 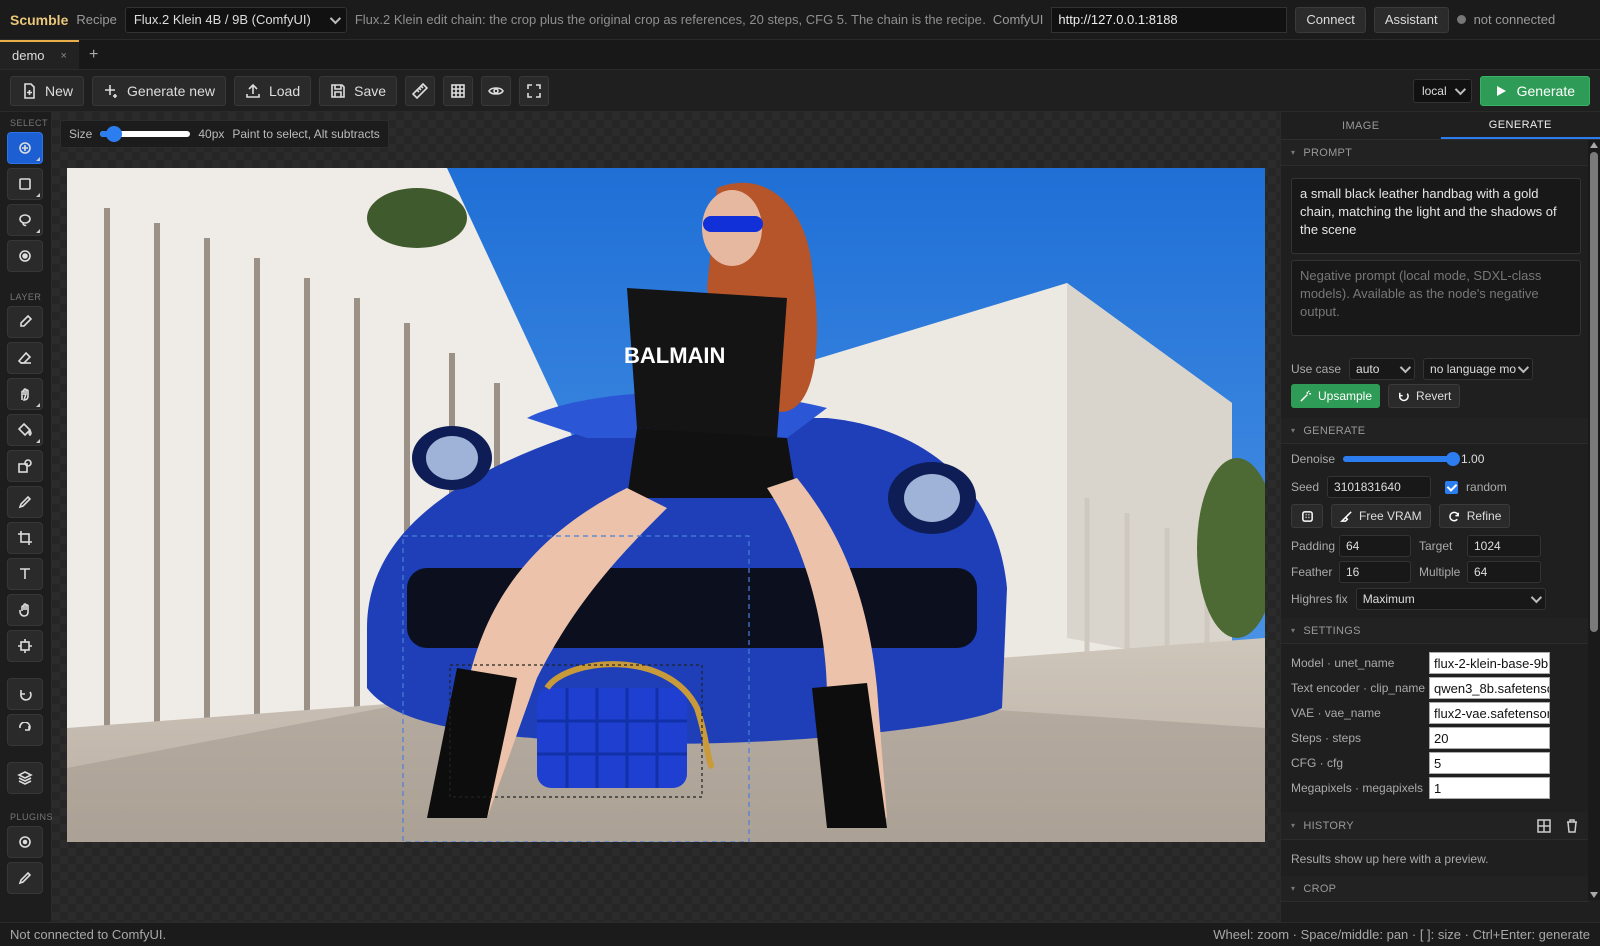 What do you see at coordinates (1312, 572) in the screenshot?
I see `feather-label: Feather` at bounding box center [1312, 572].